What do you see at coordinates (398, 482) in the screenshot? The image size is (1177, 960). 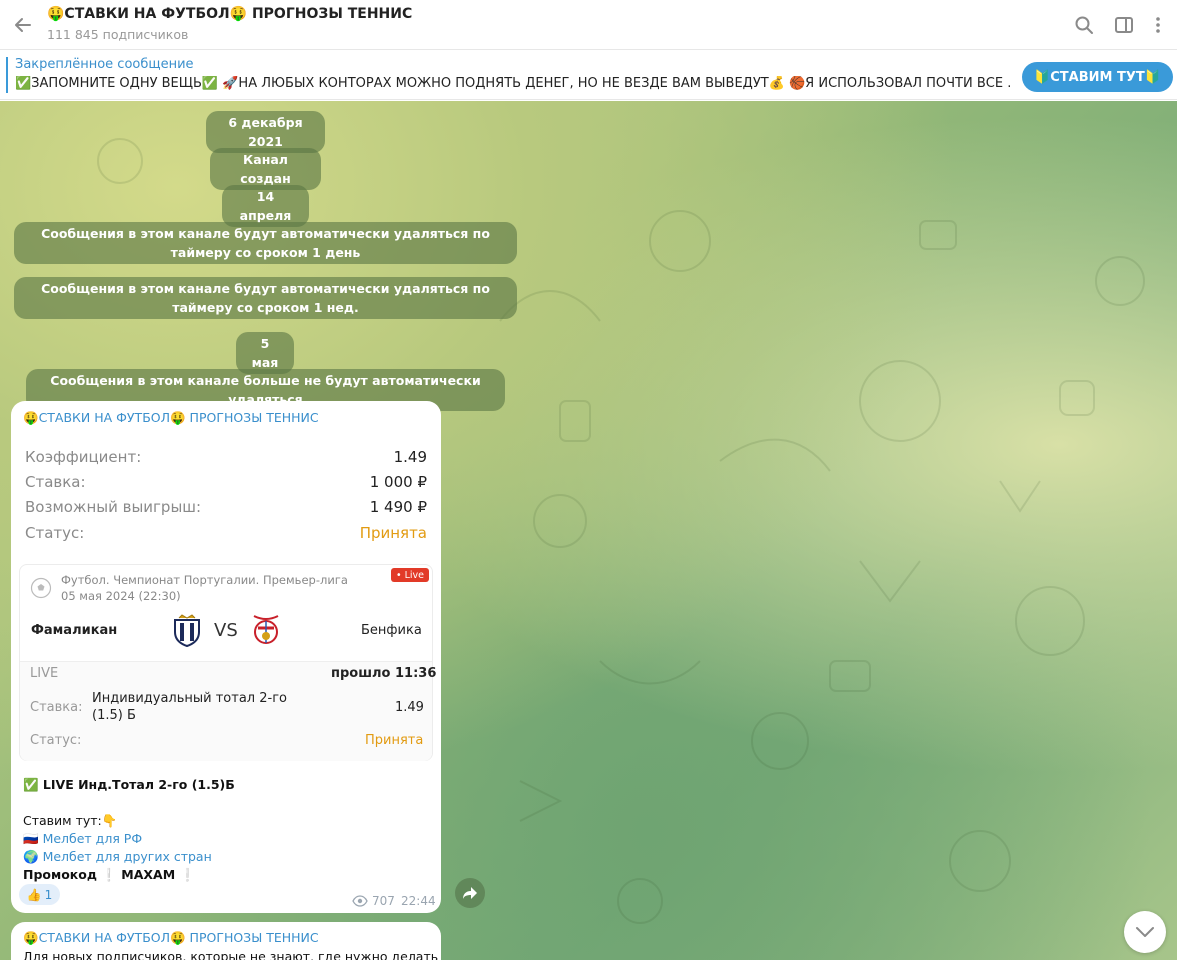 I see `bet-row-value: 1 000 ₽` at bounding box center [398, 482].